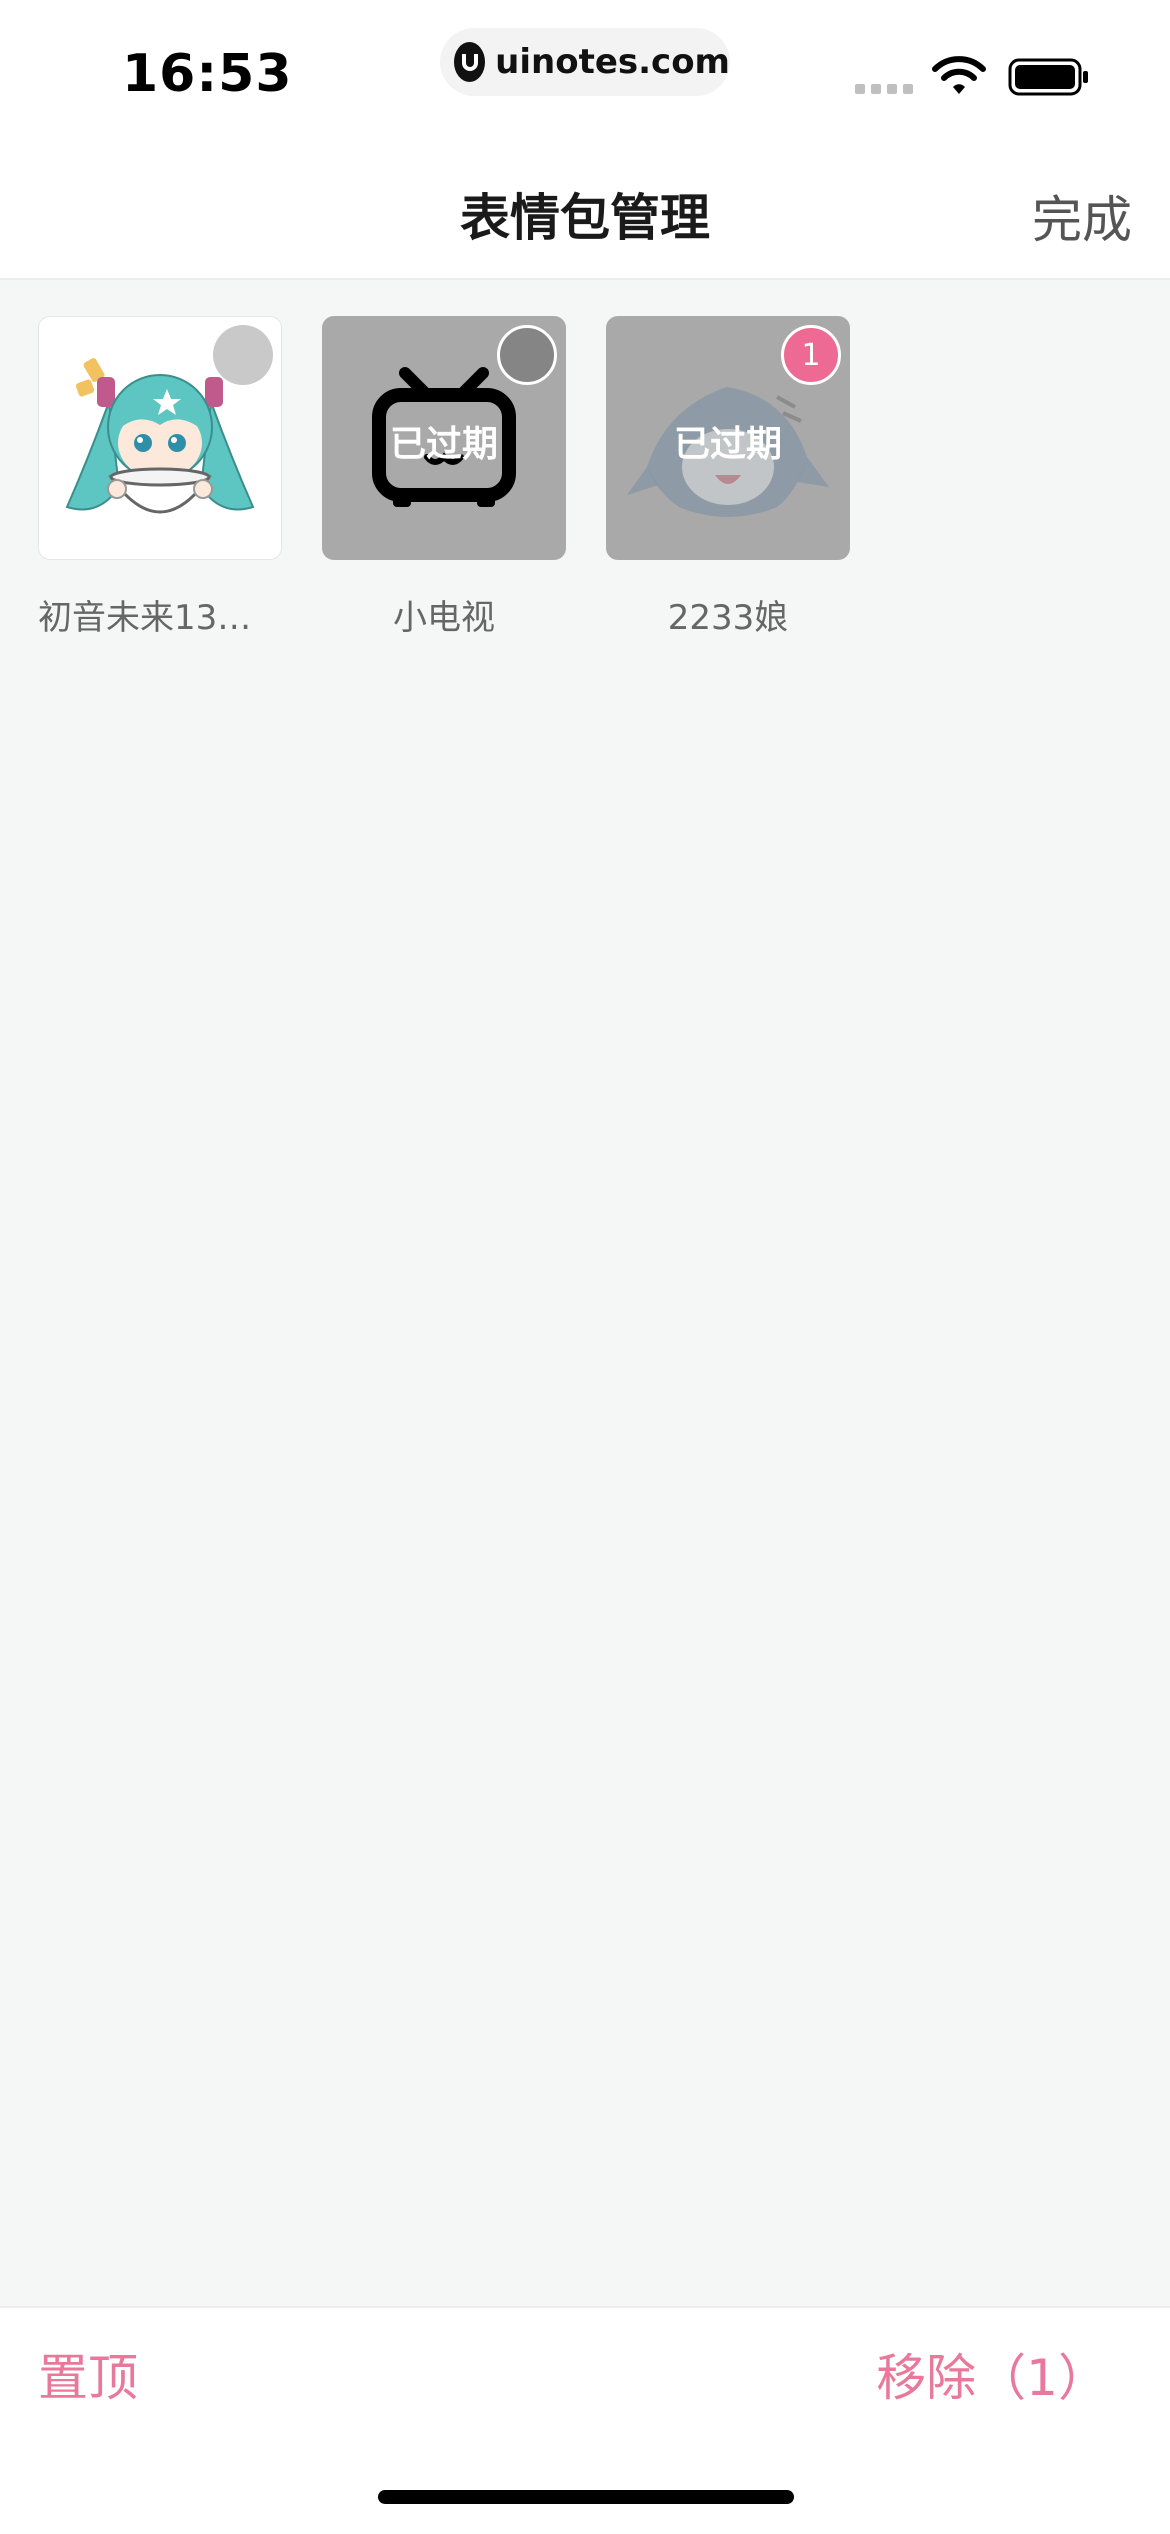  Describe the element at coordinates (470, 62) in the screenshot. I see `site-logo-icon` at that location.